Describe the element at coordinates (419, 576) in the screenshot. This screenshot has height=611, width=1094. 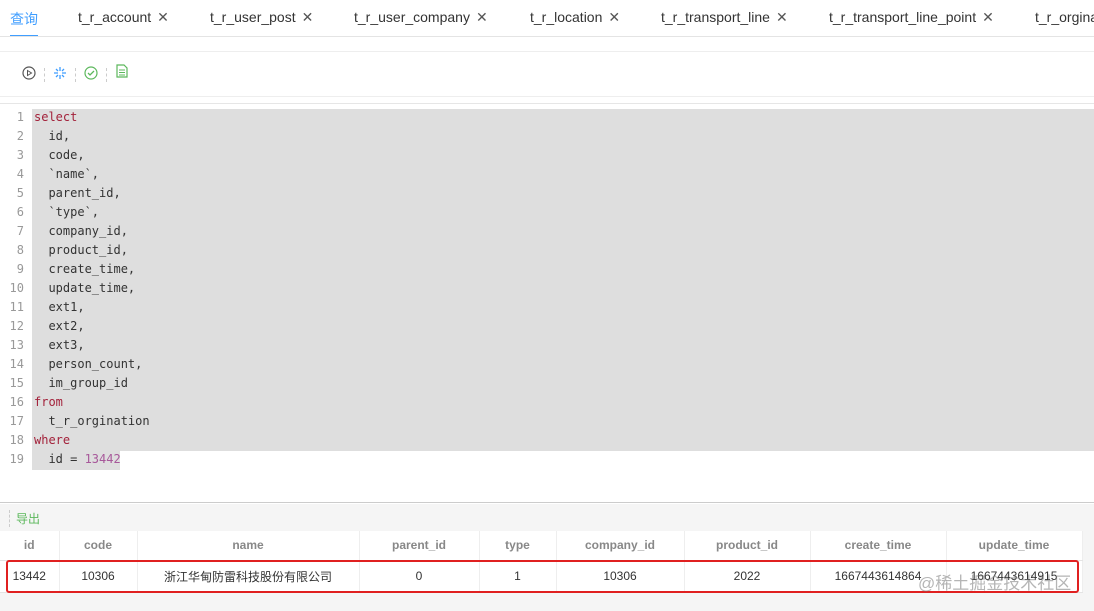
I see `cell-parent-id: 0` at that location.